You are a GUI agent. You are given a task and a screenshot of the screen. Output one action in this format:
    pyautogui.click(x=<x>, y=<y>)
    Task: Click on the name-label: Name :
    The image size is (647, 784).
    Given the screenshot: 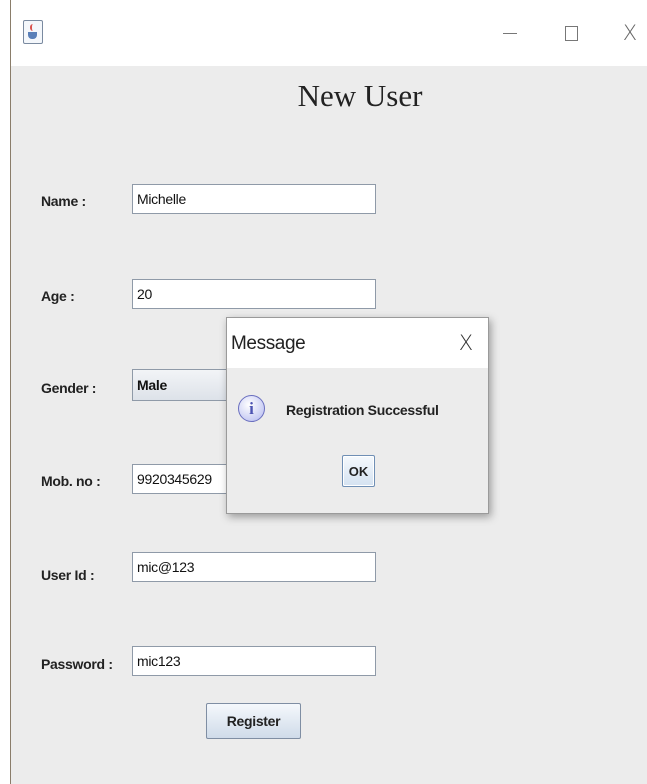 What is the action you would take?
    pyautogui.click(x=63, y=201)
    